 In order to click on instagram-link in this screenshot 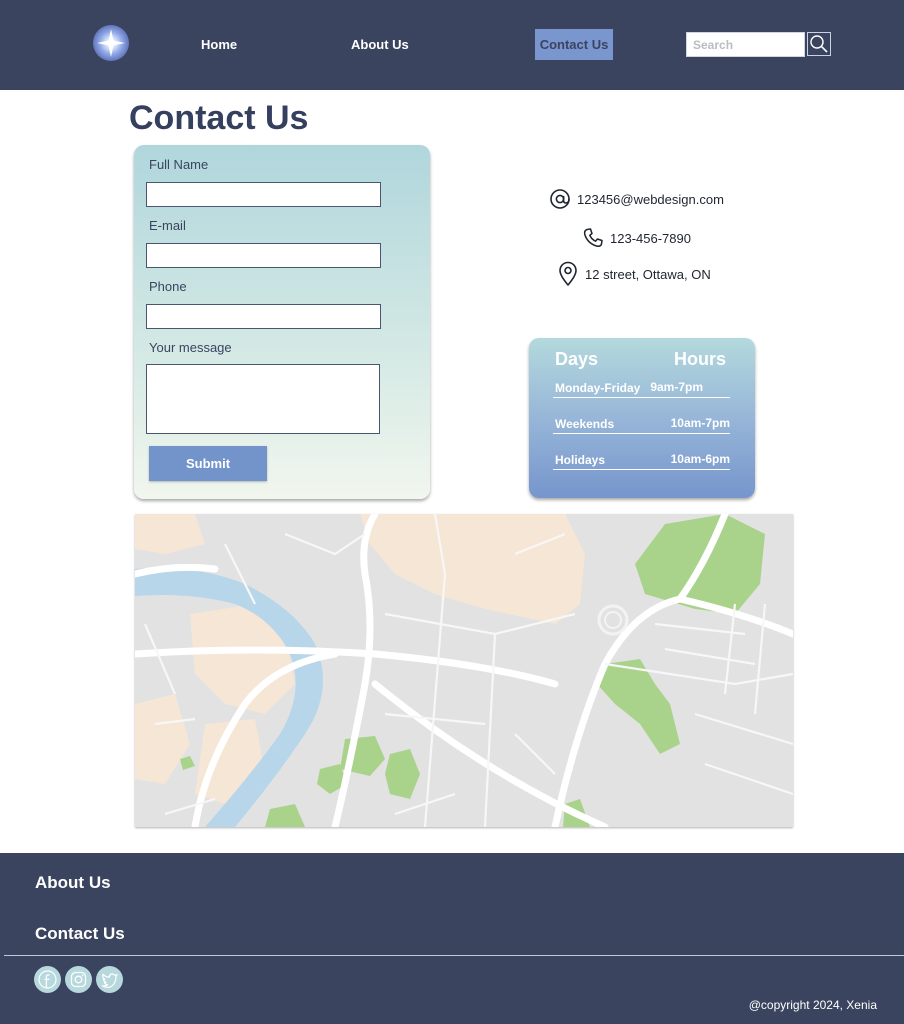, I will do `click(78, 979)`.